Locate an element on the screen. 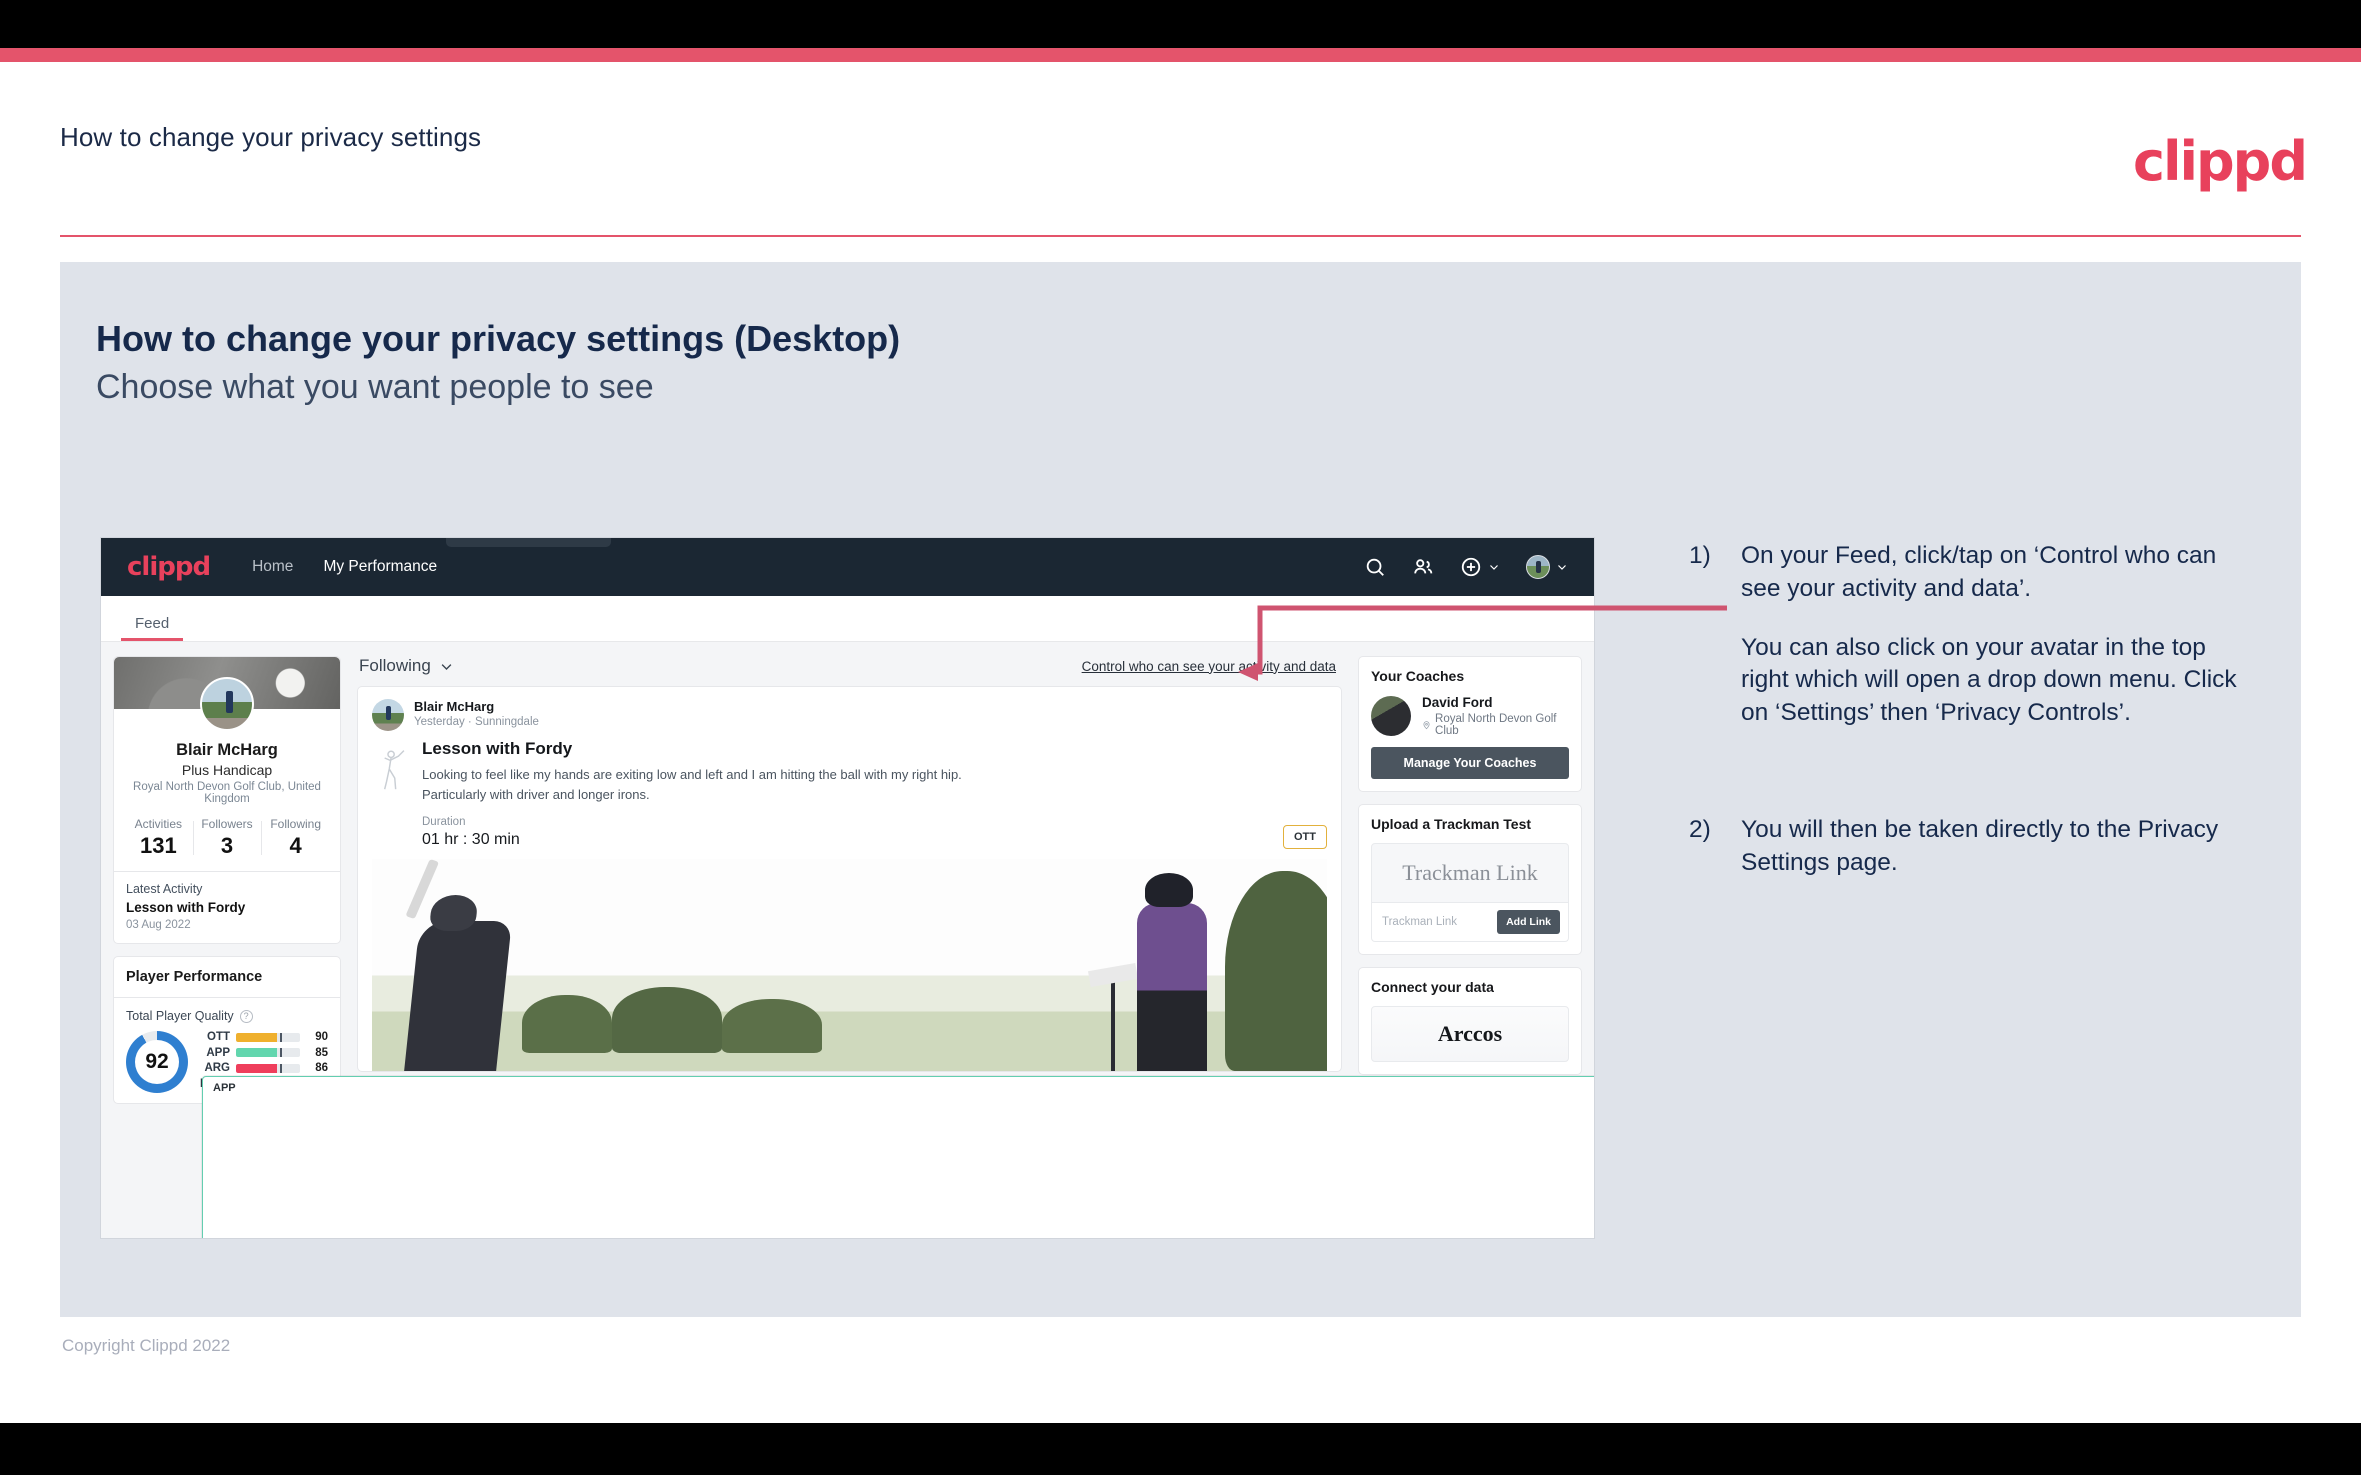 The width and height of the screenshot is (2361, 1475). instruction-number: 2) is located at coordinates (1700, 830).